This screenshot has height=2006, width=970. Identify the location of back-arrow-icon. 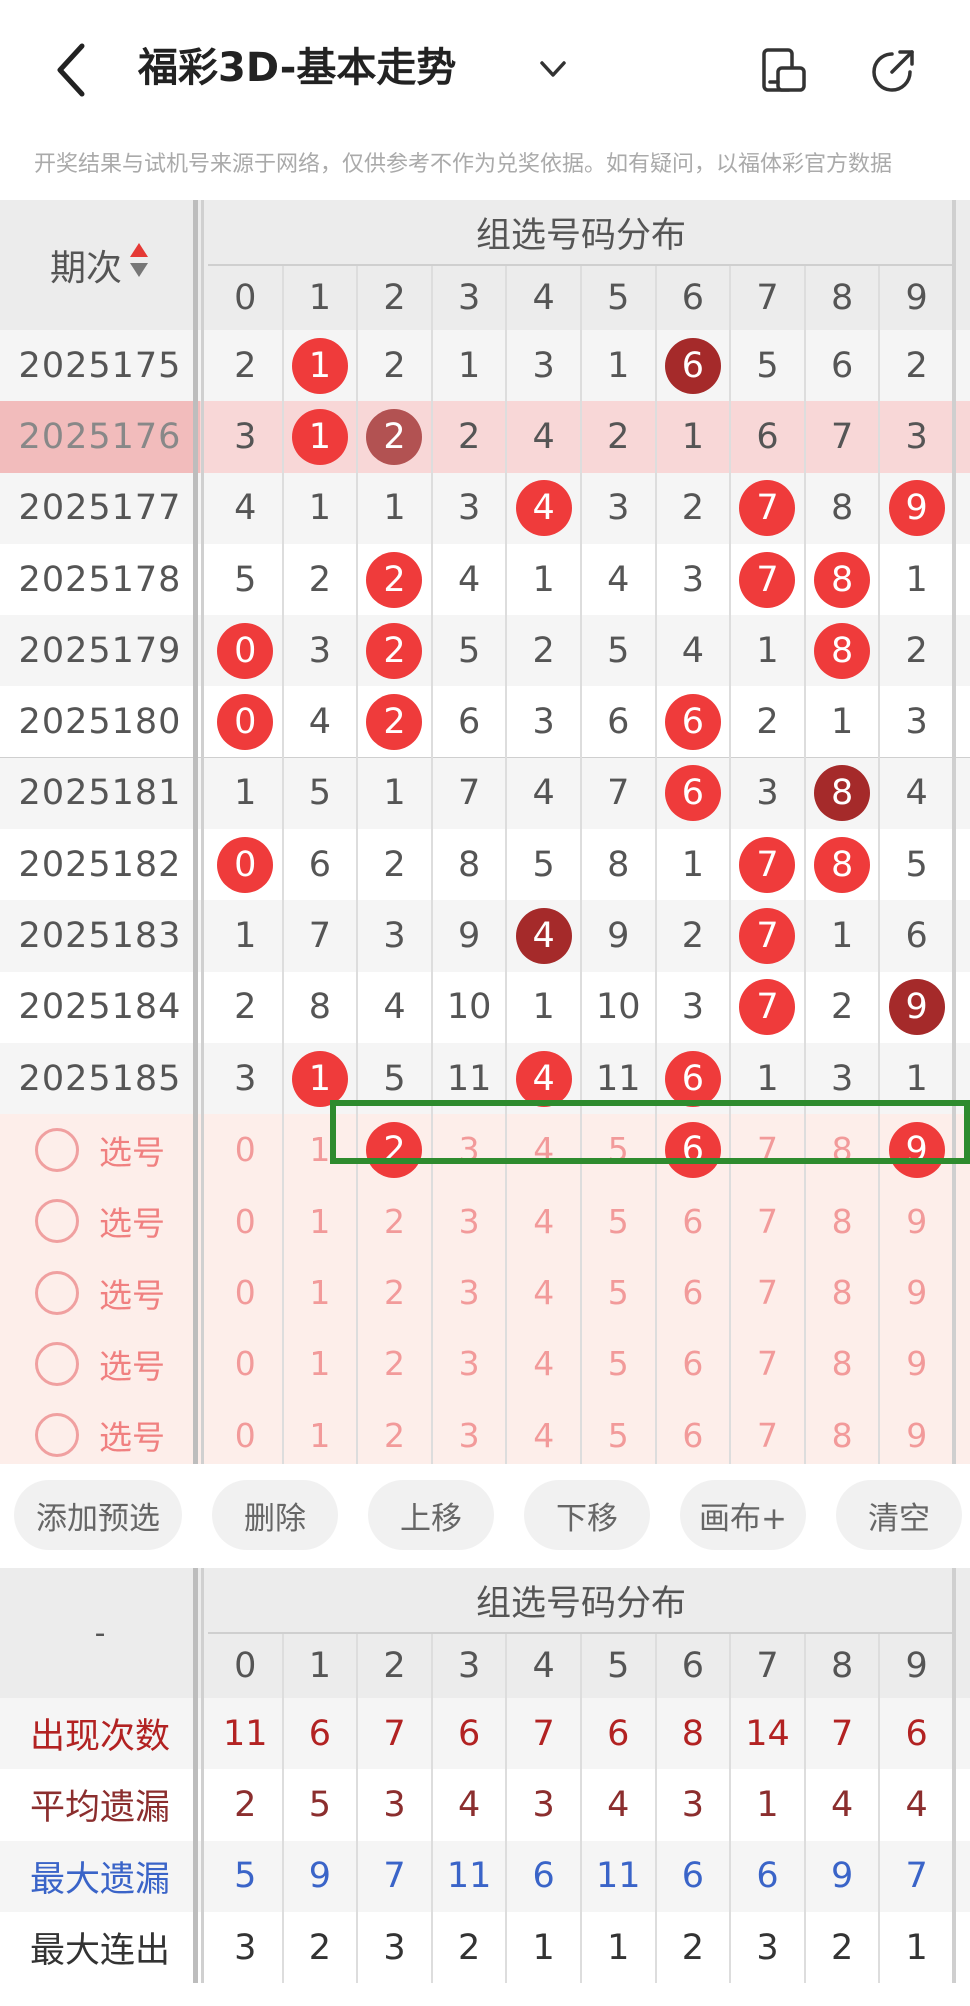
(72, 70).